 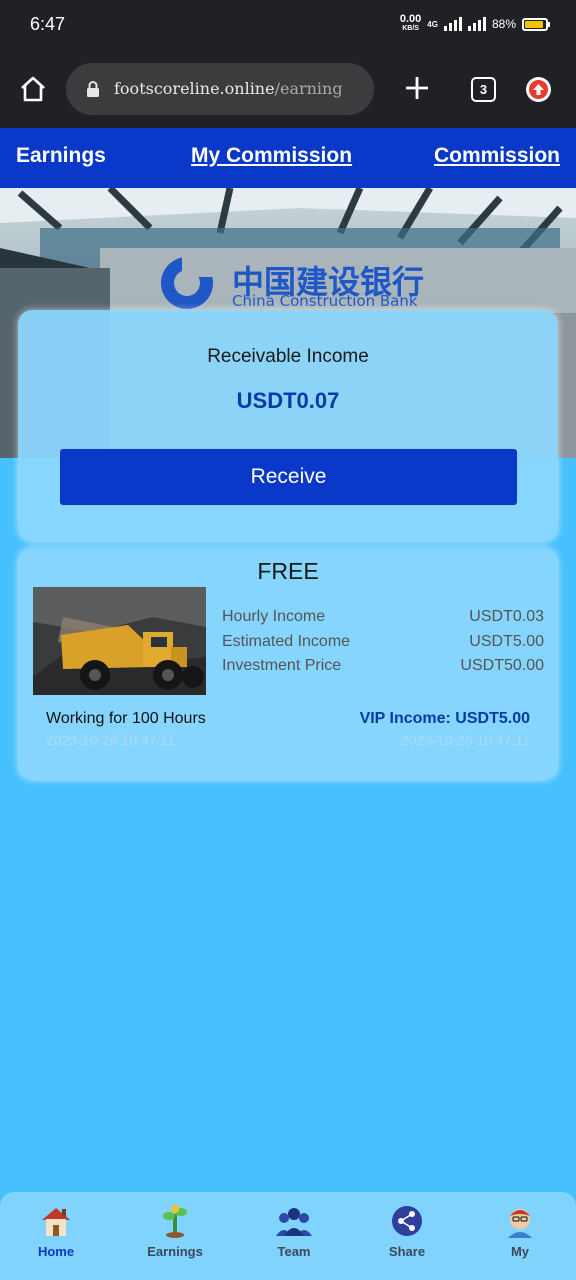 What do you see at coordinates (175, 1221) in the screenshot?
I see `money-plant-icon` at bounding box center [175, 1221].